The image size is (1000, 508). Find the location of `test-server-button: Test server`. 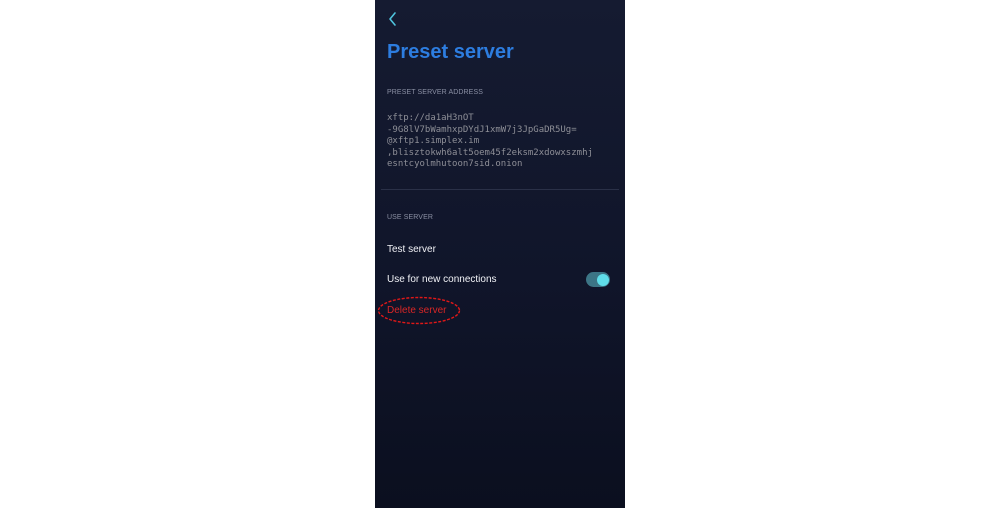

test-server-button: Test server is located at coordinates (411, 249).